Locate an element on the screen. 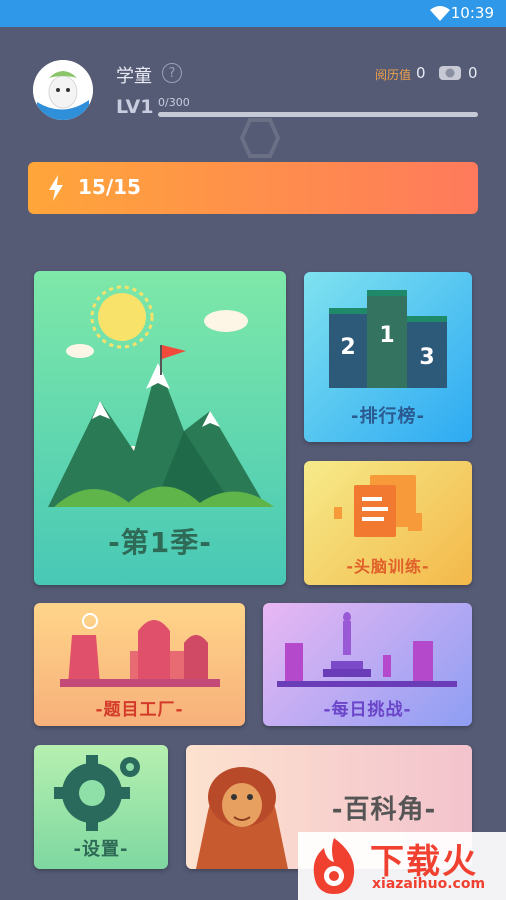 The width and height of the screenshot is (506, 900). question-factory-label: -题目工厂- is located at coordinates (139, 710).